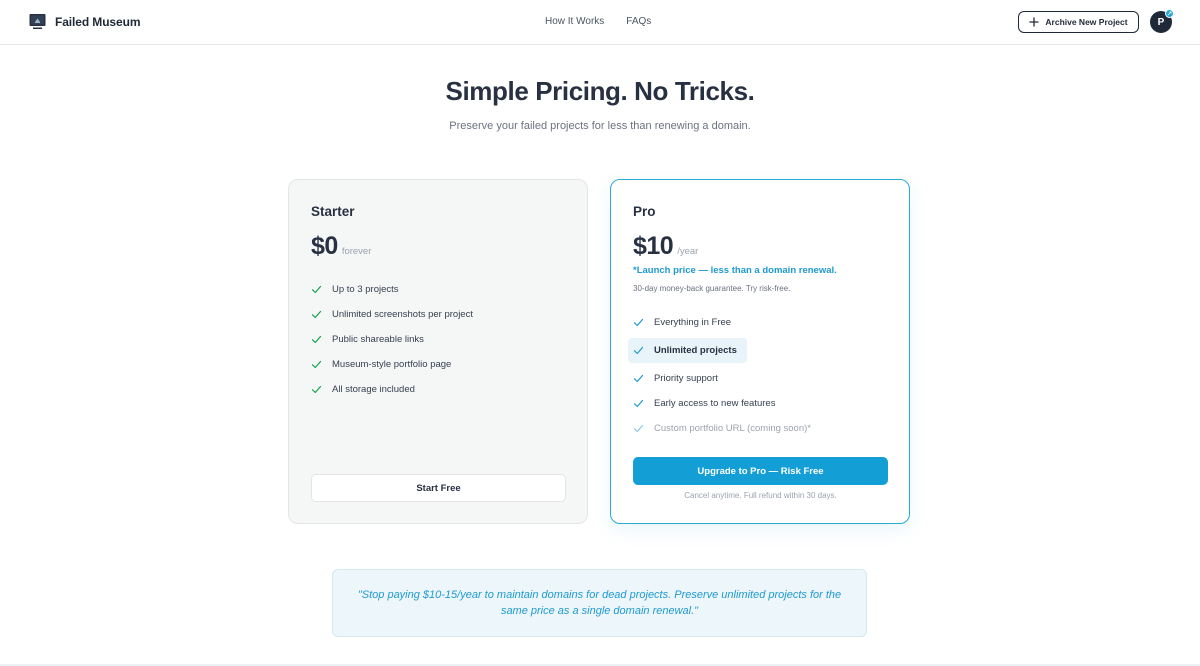 Image resolution: width=1200 pixels, height=666 pixels. I want to click on price-row: $10 /year, so click(665, 246).